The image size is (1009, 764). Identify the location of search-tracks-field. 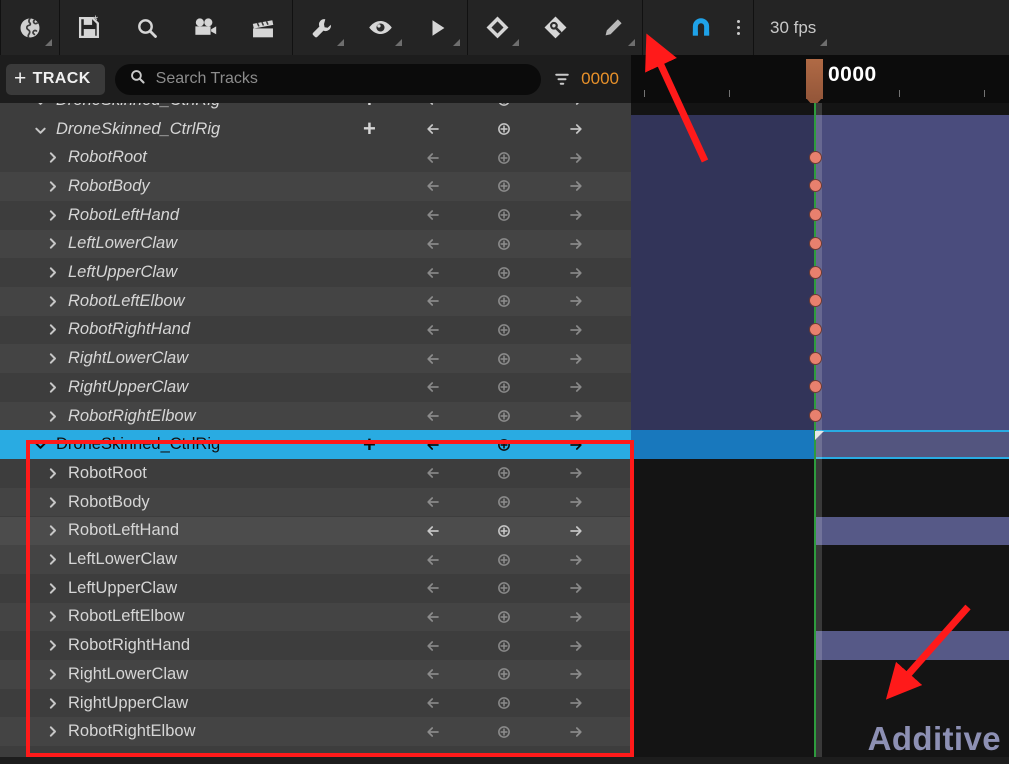
(328, 79).